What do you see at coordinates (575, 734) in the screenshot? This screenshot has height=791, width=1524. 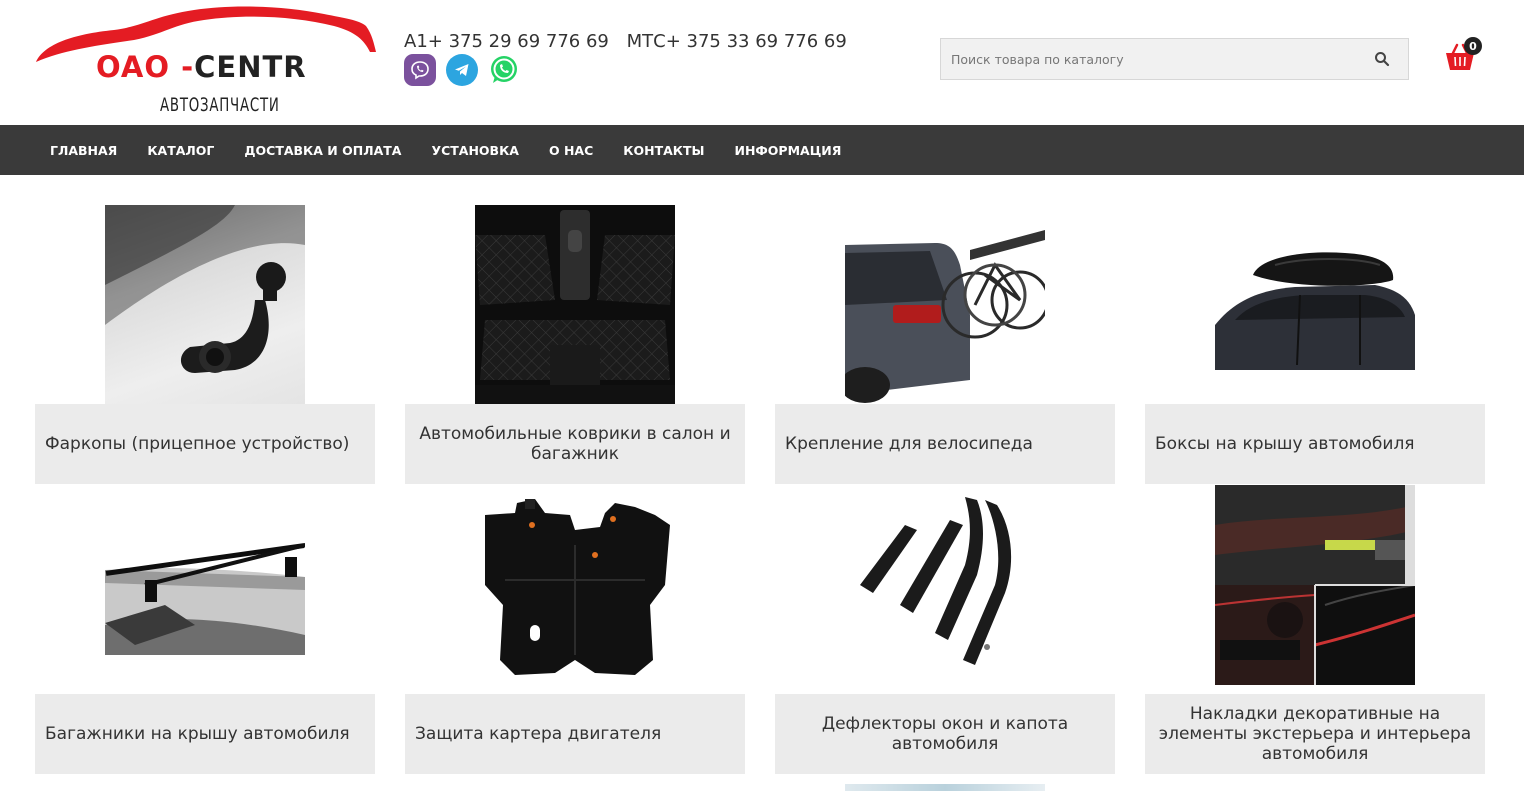 I see `category-label: Защита картера двигателя` at bounding box center [575, 734].